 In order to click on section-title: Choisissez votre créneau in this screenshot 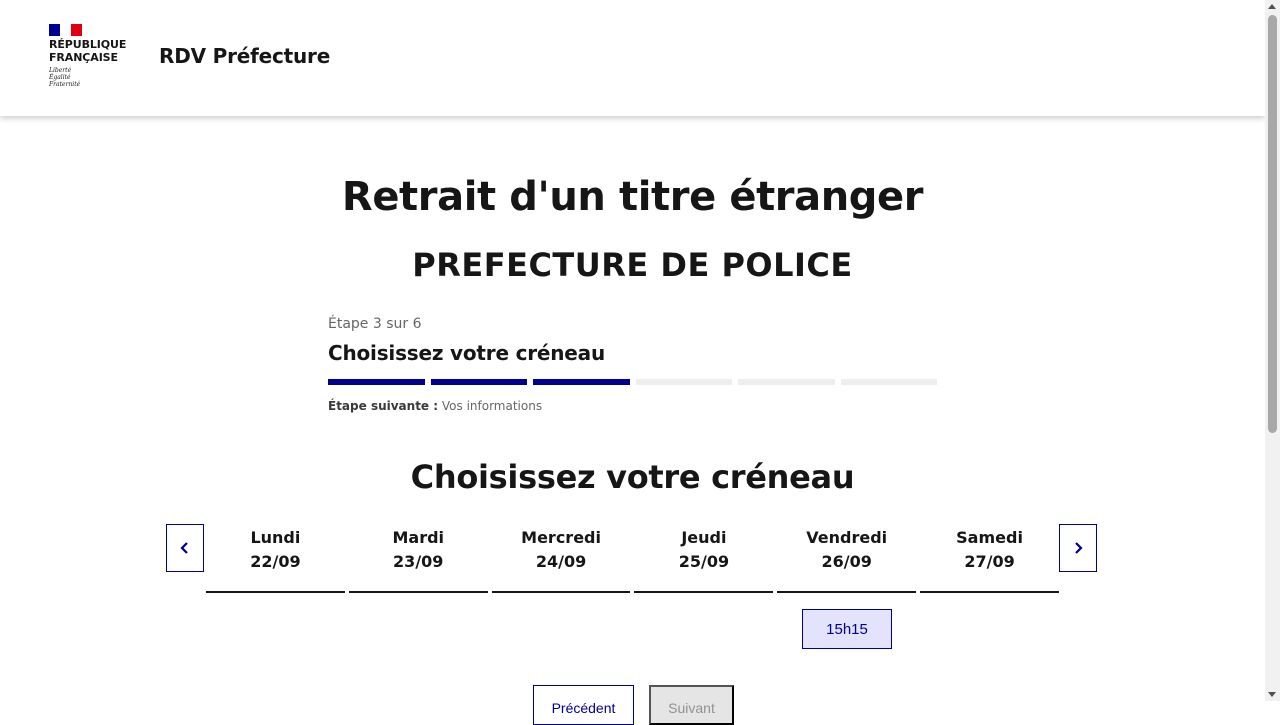, I will do `click(632, 477)`.